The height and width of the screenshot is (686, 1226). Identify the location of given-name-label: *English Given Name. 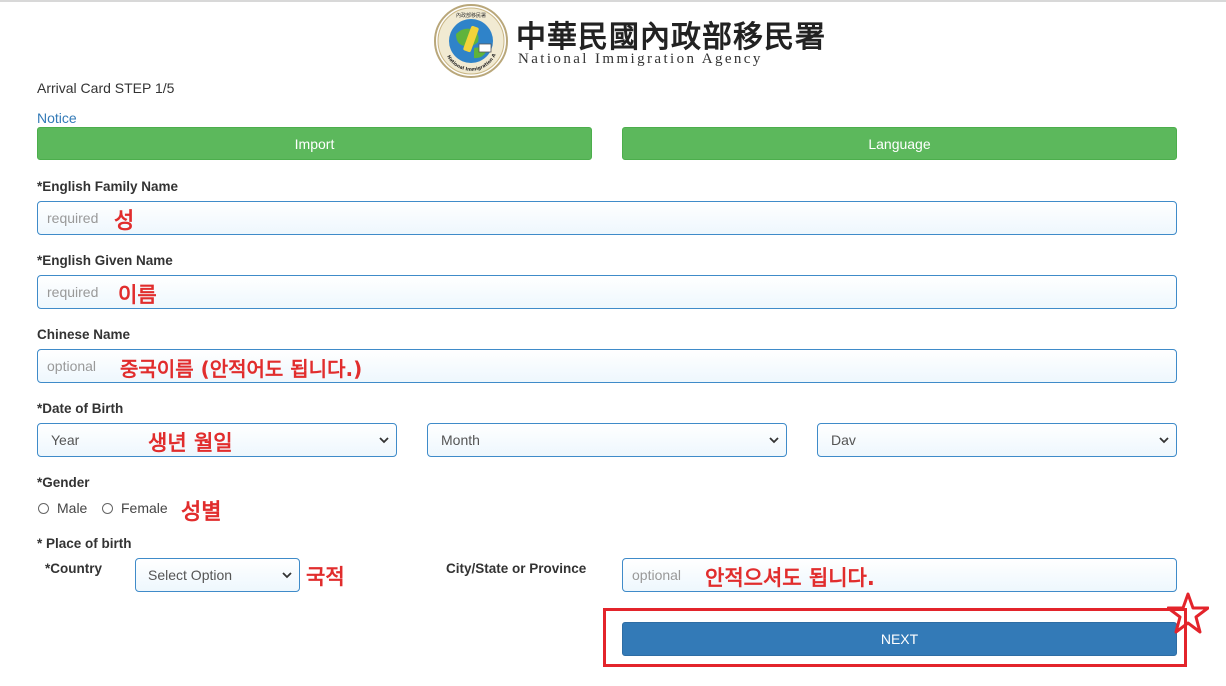
(105, 260).